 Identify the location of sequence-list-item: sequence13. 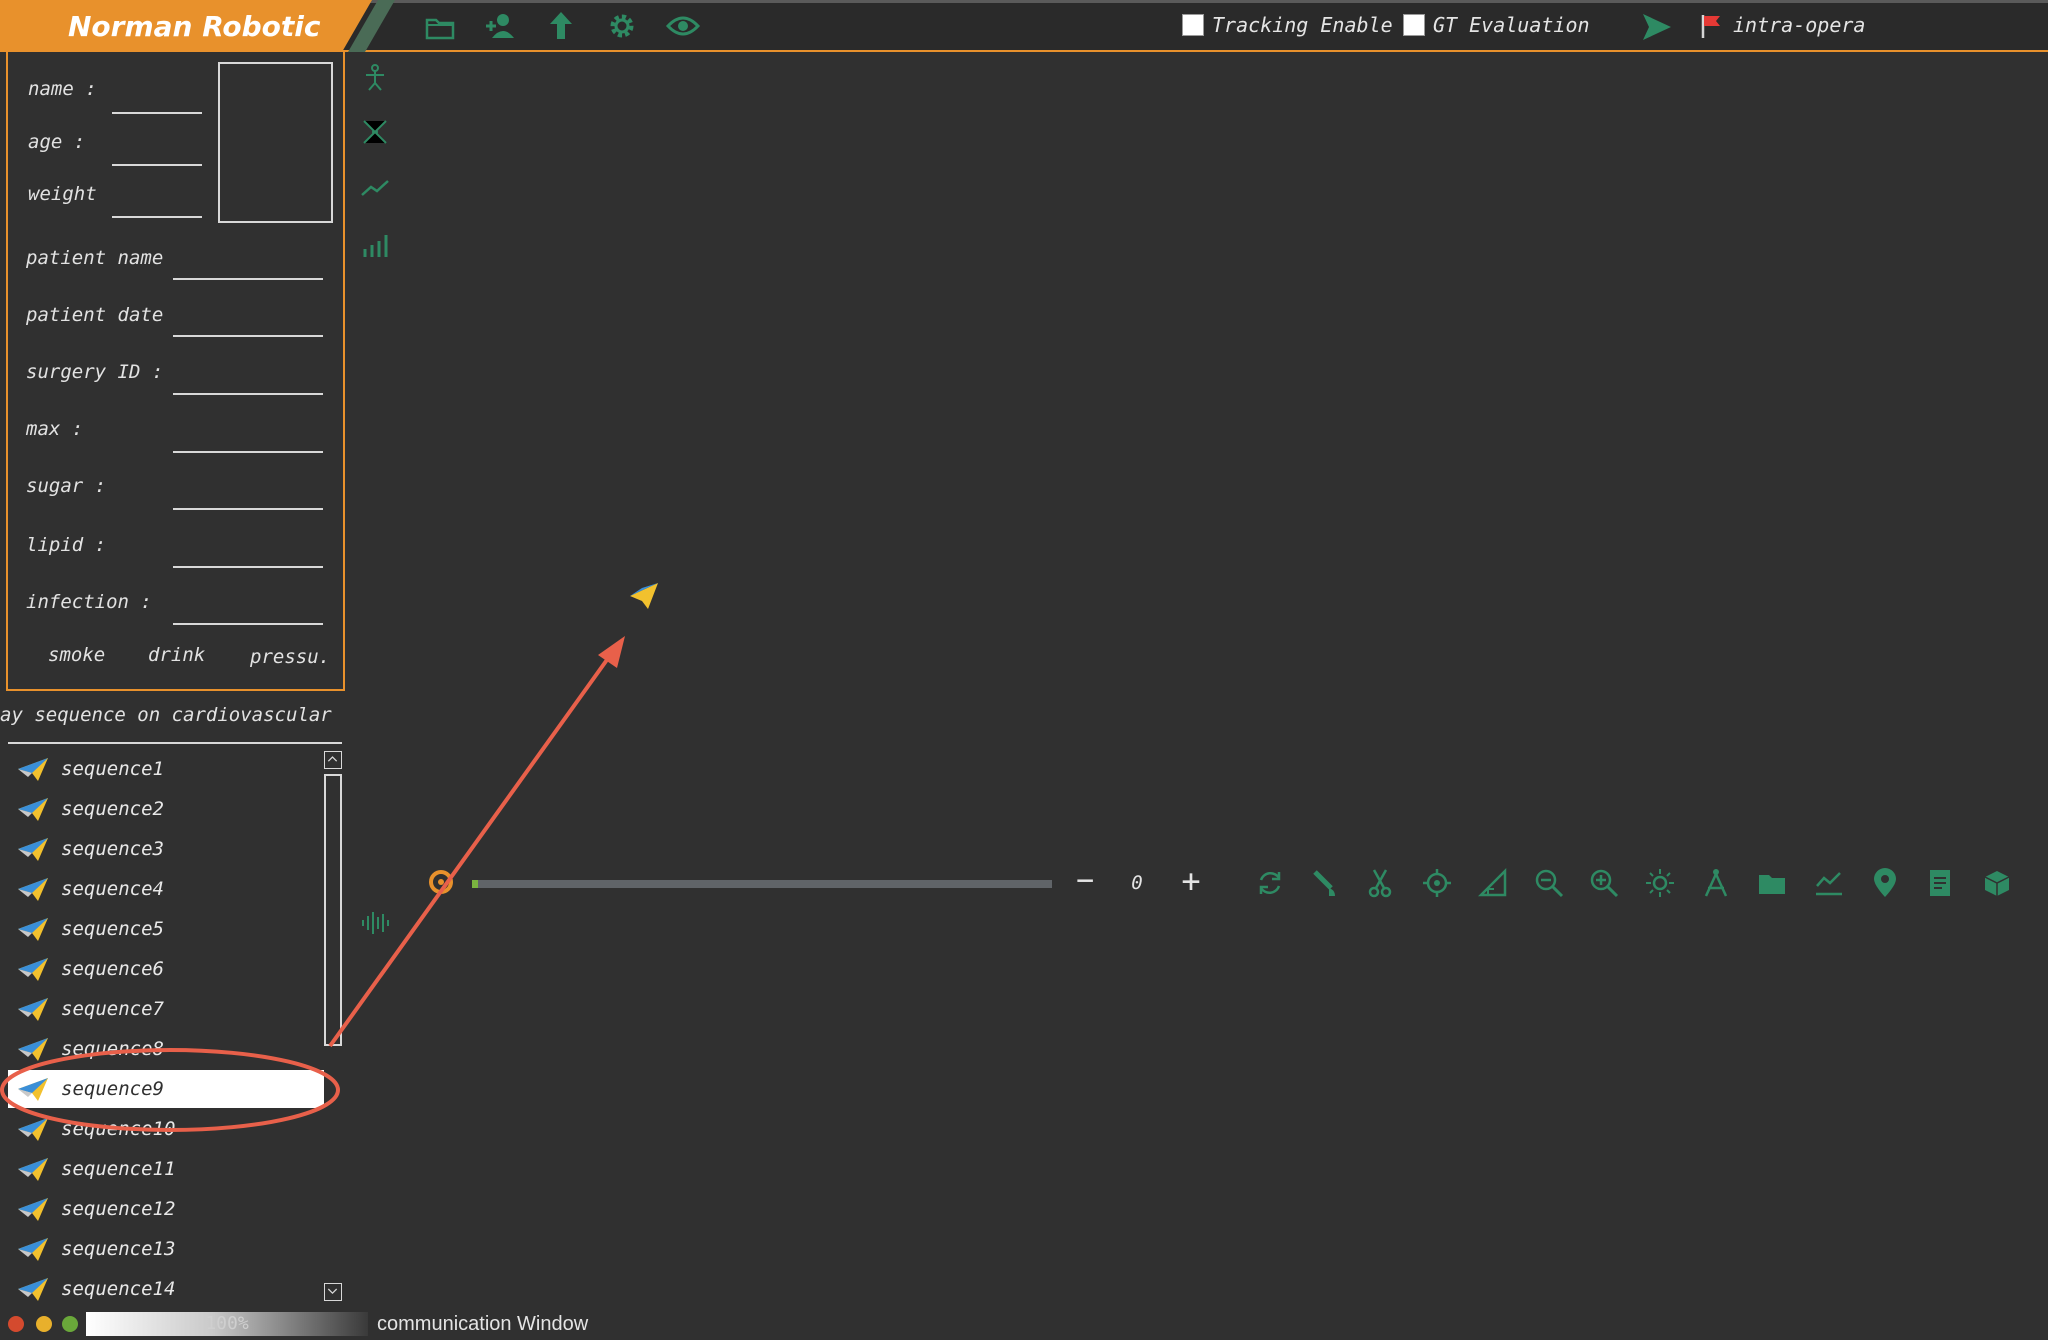
(166, 1249).